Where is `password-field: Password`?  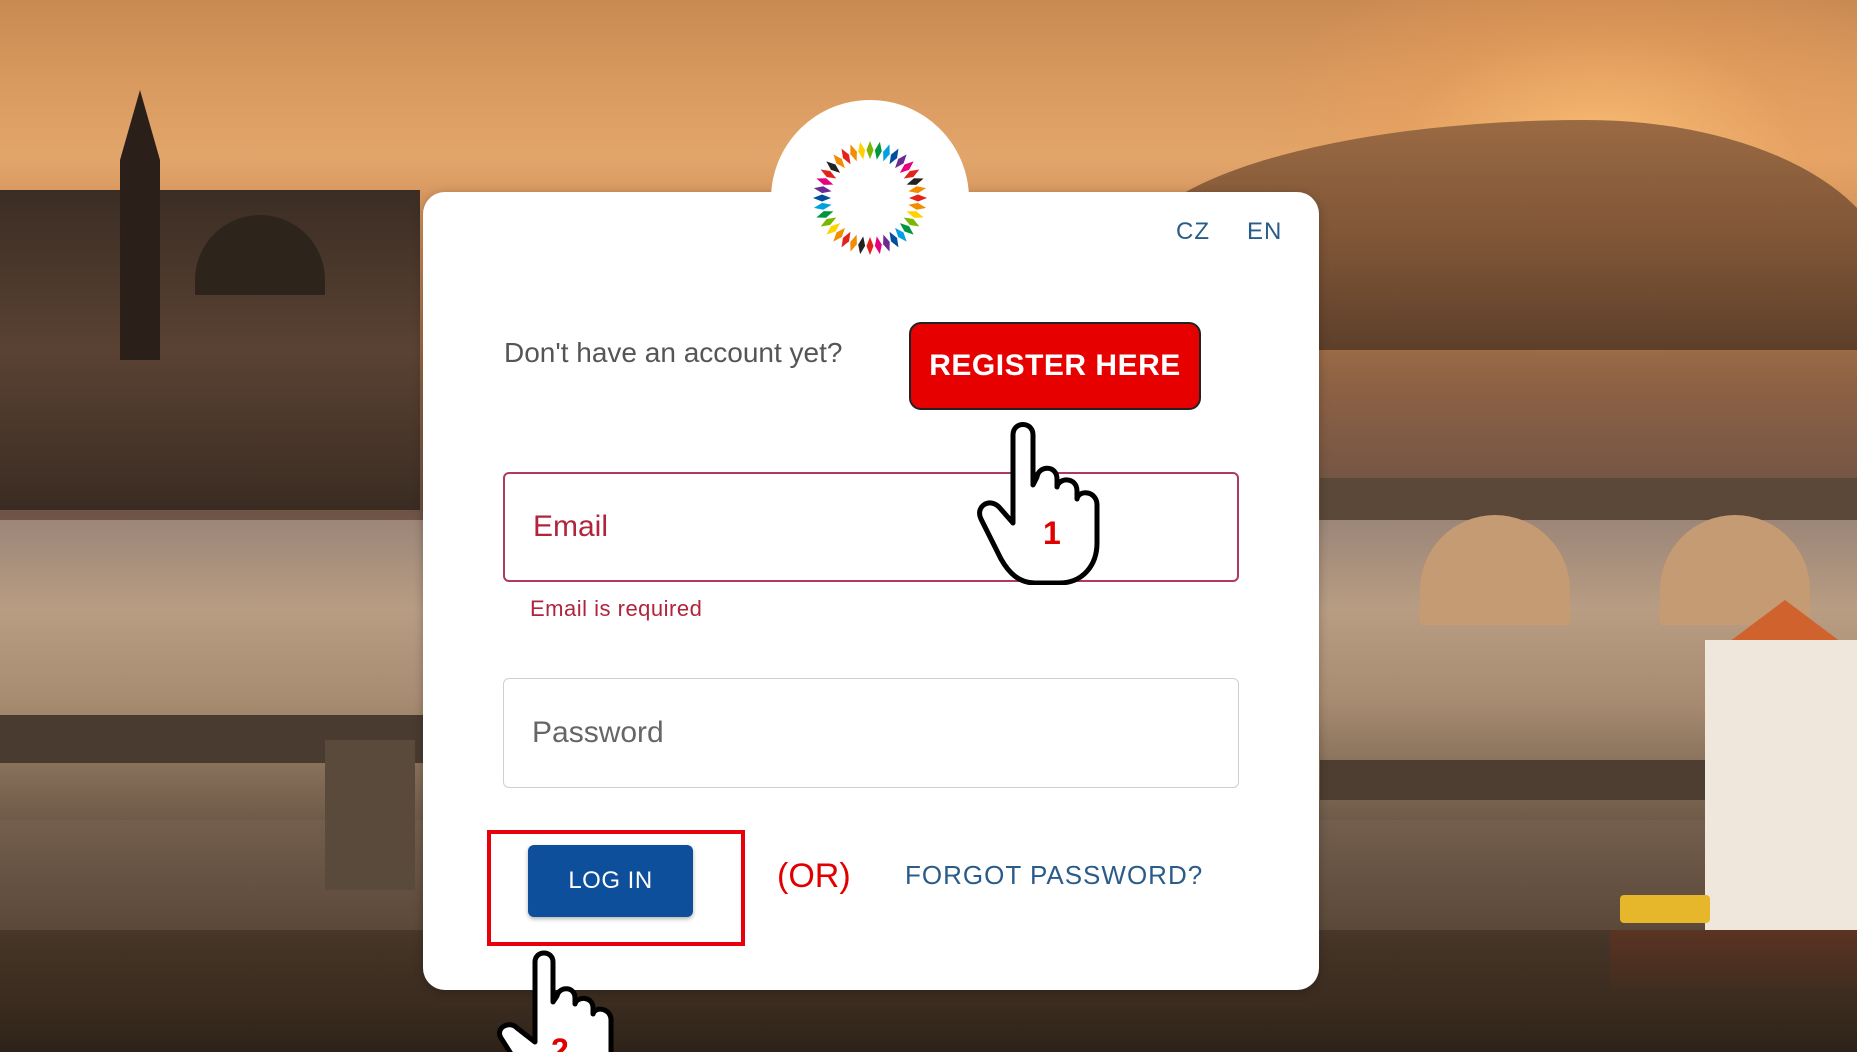
password-field: Password is located at coordinates (871, 733).